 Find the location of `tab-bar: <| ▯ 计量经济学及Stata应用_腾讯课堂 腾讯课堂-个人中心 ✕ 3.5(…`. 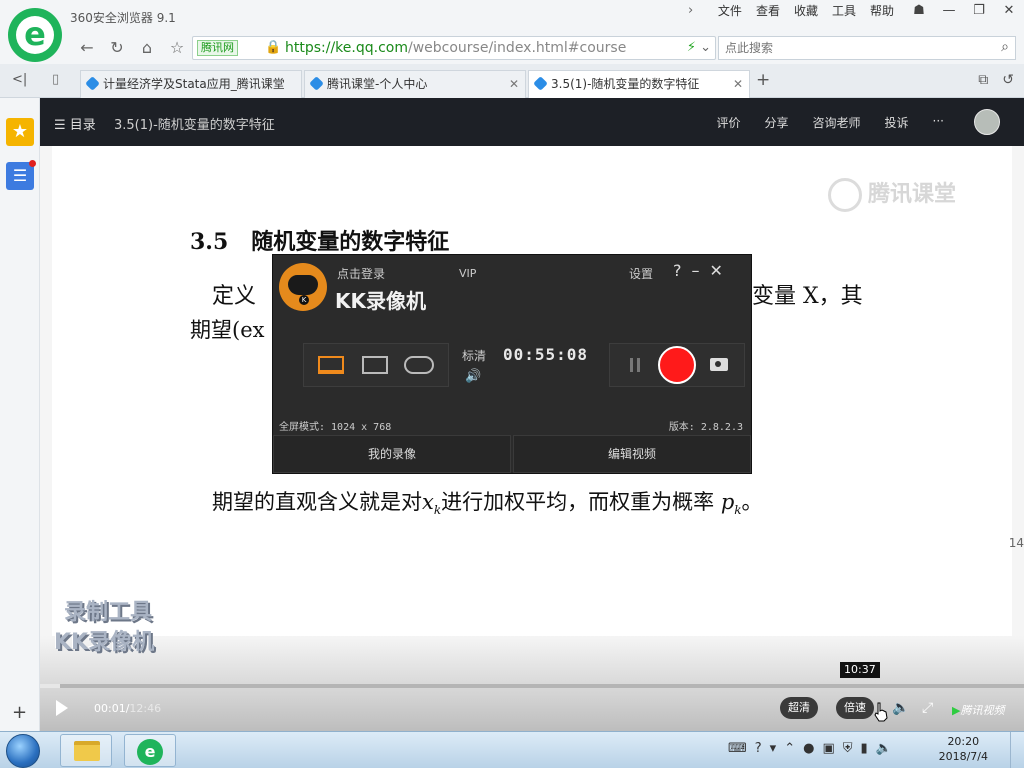

tab-bar: <| ▯ 计量经济学及Stata应用_腾讯课堂 腾讯课堂-个人中心 ✕ 3.5(… is located at coordinates (512, 81).